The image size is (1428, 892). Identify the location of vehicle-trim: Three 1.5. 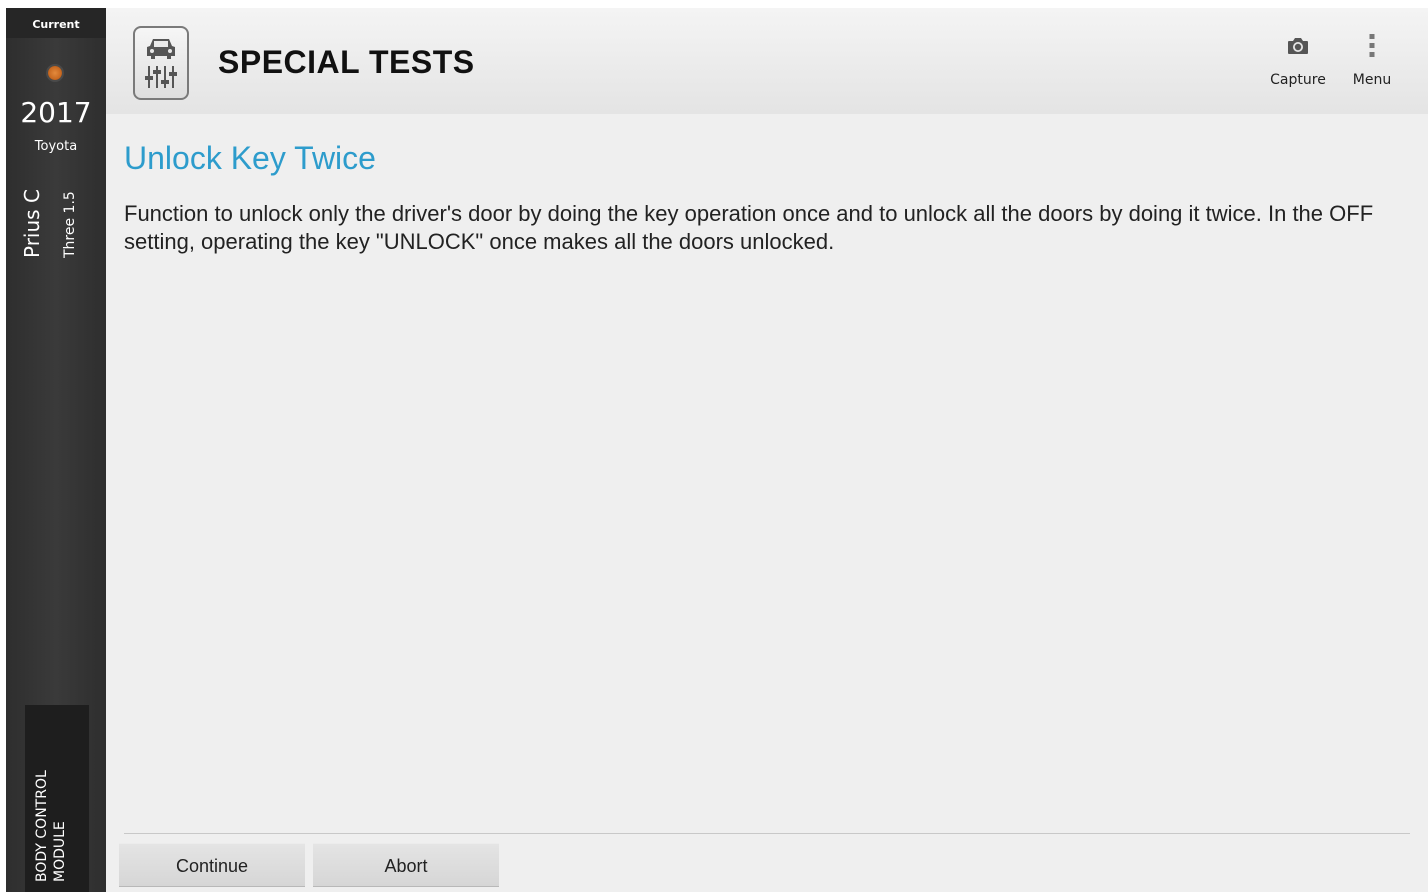
(70, 224).